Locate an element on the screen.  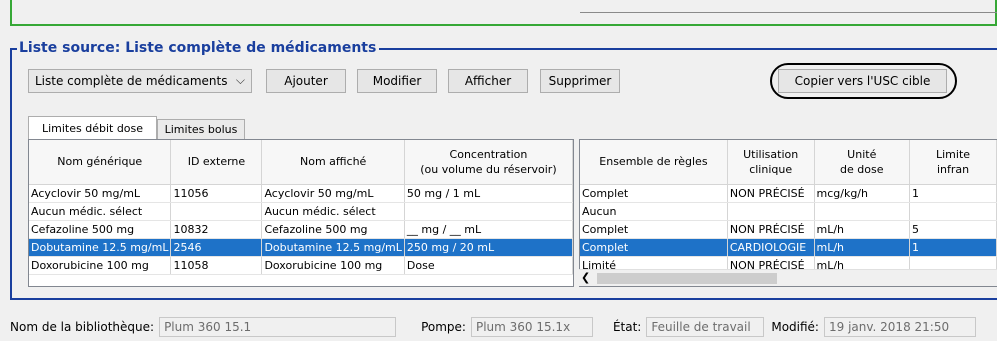
pump-label: Pompe: is located at coordinates (443, 326).